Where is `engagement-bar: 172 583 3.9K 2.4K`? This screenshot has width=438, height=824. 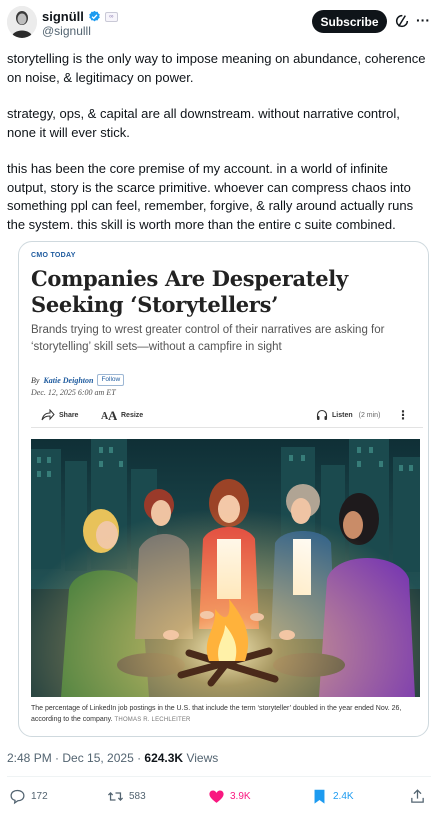
engagement-bar: 172 583 3.9K 2.4K is located at coordinates (219, 796).